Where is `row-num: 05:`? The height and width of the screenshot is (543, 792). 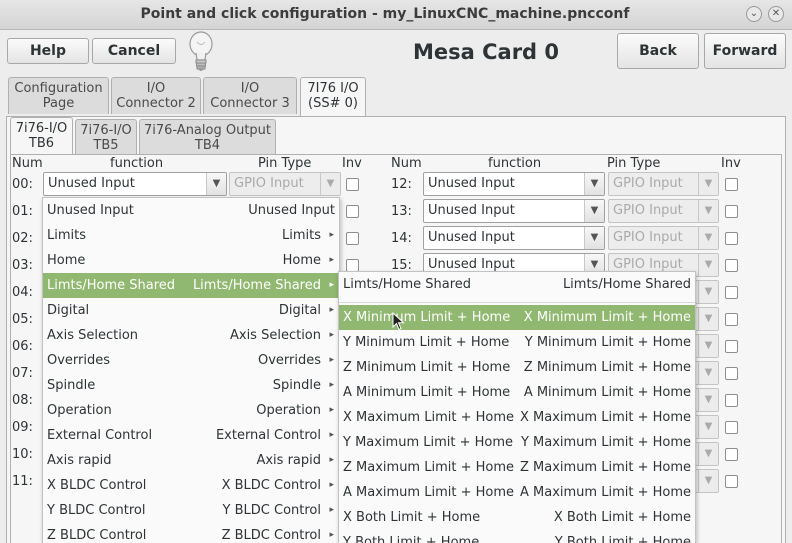 row-num: 05: is located at coordinates (22, 319).